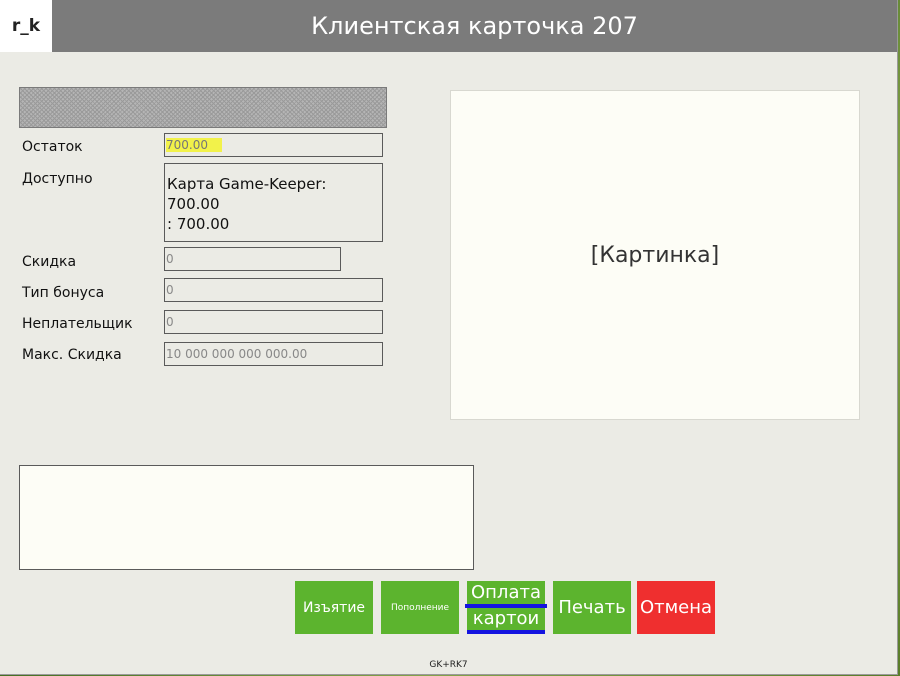 This screenshot has width=900, height=676. What do you see at coordinates (273, 290) in the screenshot?
I see `bonus-type-field: 0` at bounding box center [273, 290].